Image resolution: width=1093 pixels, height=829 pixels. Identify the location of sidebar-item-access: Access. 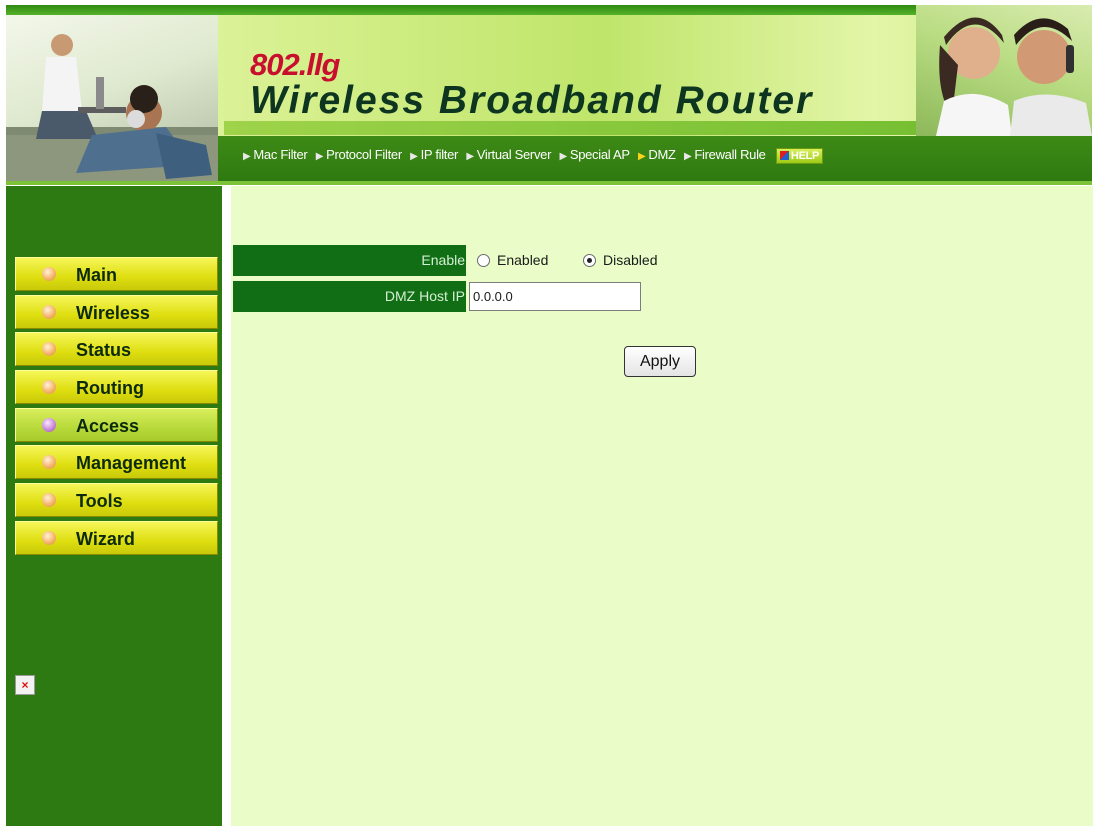
(116, 424).